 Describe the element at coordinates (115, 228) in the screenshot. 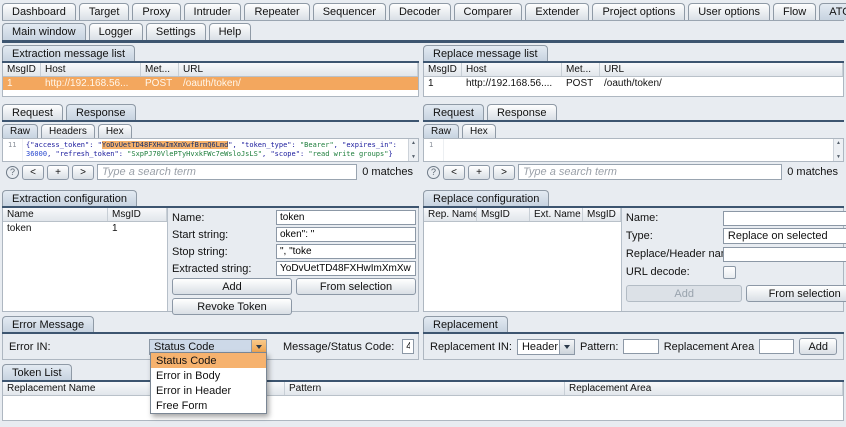

I see `cell-msgid: 1` at that location.